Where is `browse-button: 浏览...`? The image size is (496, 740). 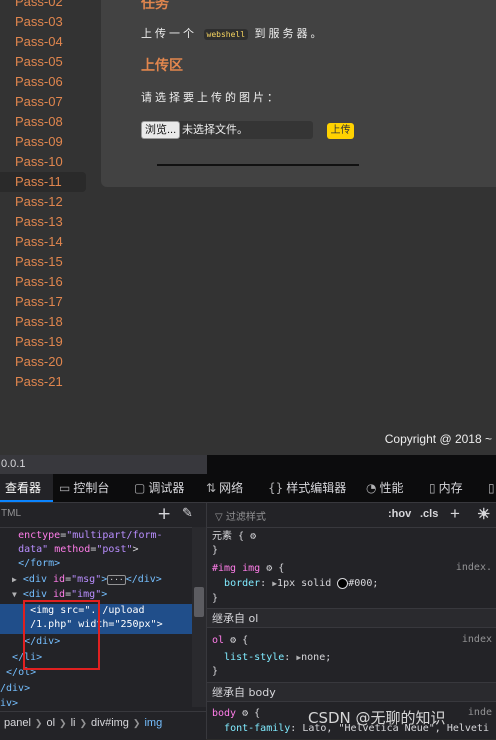
browse-button: 浏览... is located at coordinates (161, 130).